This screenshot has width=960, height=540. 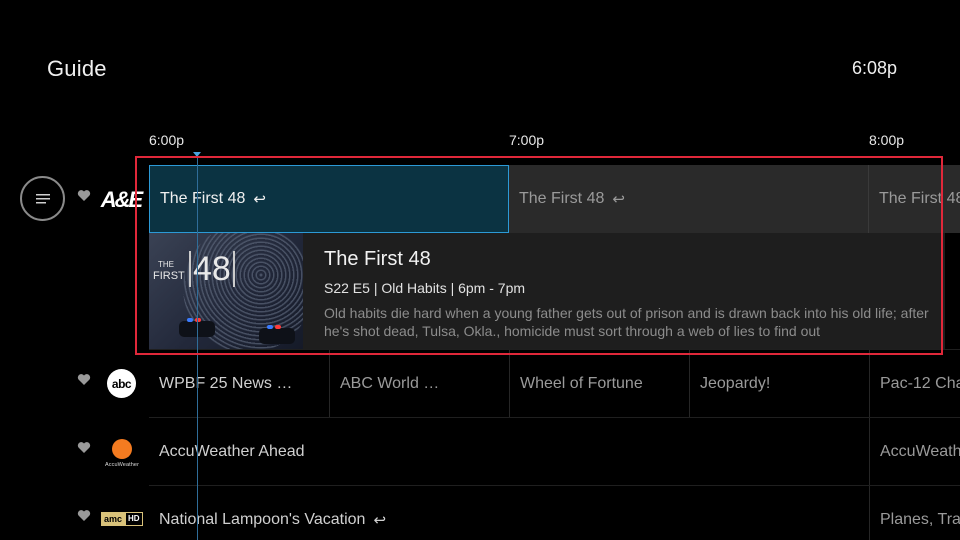 I want to click on poster-text-number: 48, so click(x=212, y=269).